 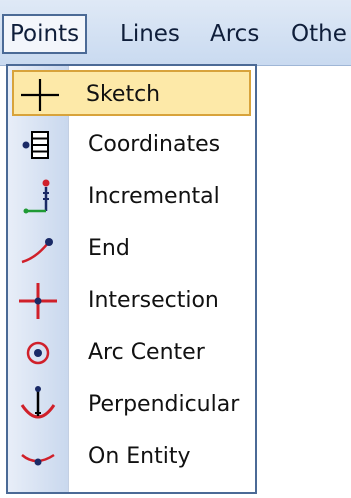 I want to click on menu-item-perpendicular: Perpendicular, so click(x=131, y=405).